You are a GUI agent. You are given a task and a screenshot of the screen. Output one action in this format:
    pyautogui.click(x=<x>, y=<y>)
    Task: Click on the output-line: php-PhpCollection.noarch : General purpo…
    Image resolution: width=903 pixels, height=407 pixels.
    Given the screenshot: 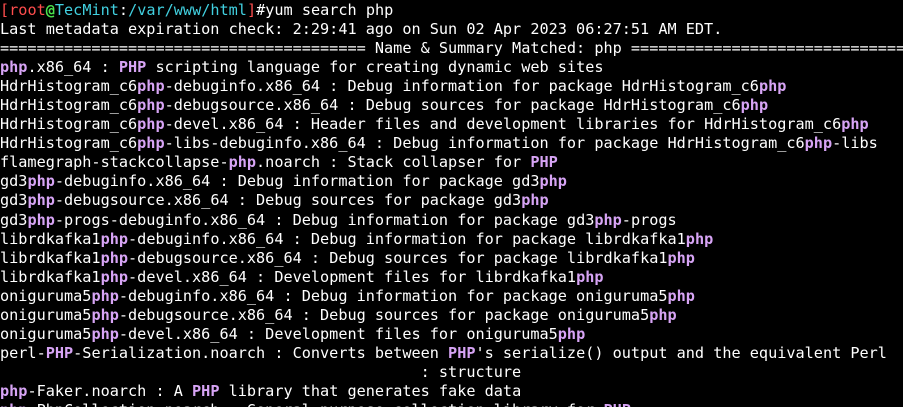 What is the action you would take?
    pyautogui.click(x=451, y=404)
    